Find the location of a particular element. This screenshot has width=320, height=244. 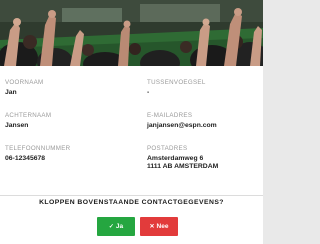

infix-field: TUSSENVOEGSEL - is located at coordinates (205, 88).